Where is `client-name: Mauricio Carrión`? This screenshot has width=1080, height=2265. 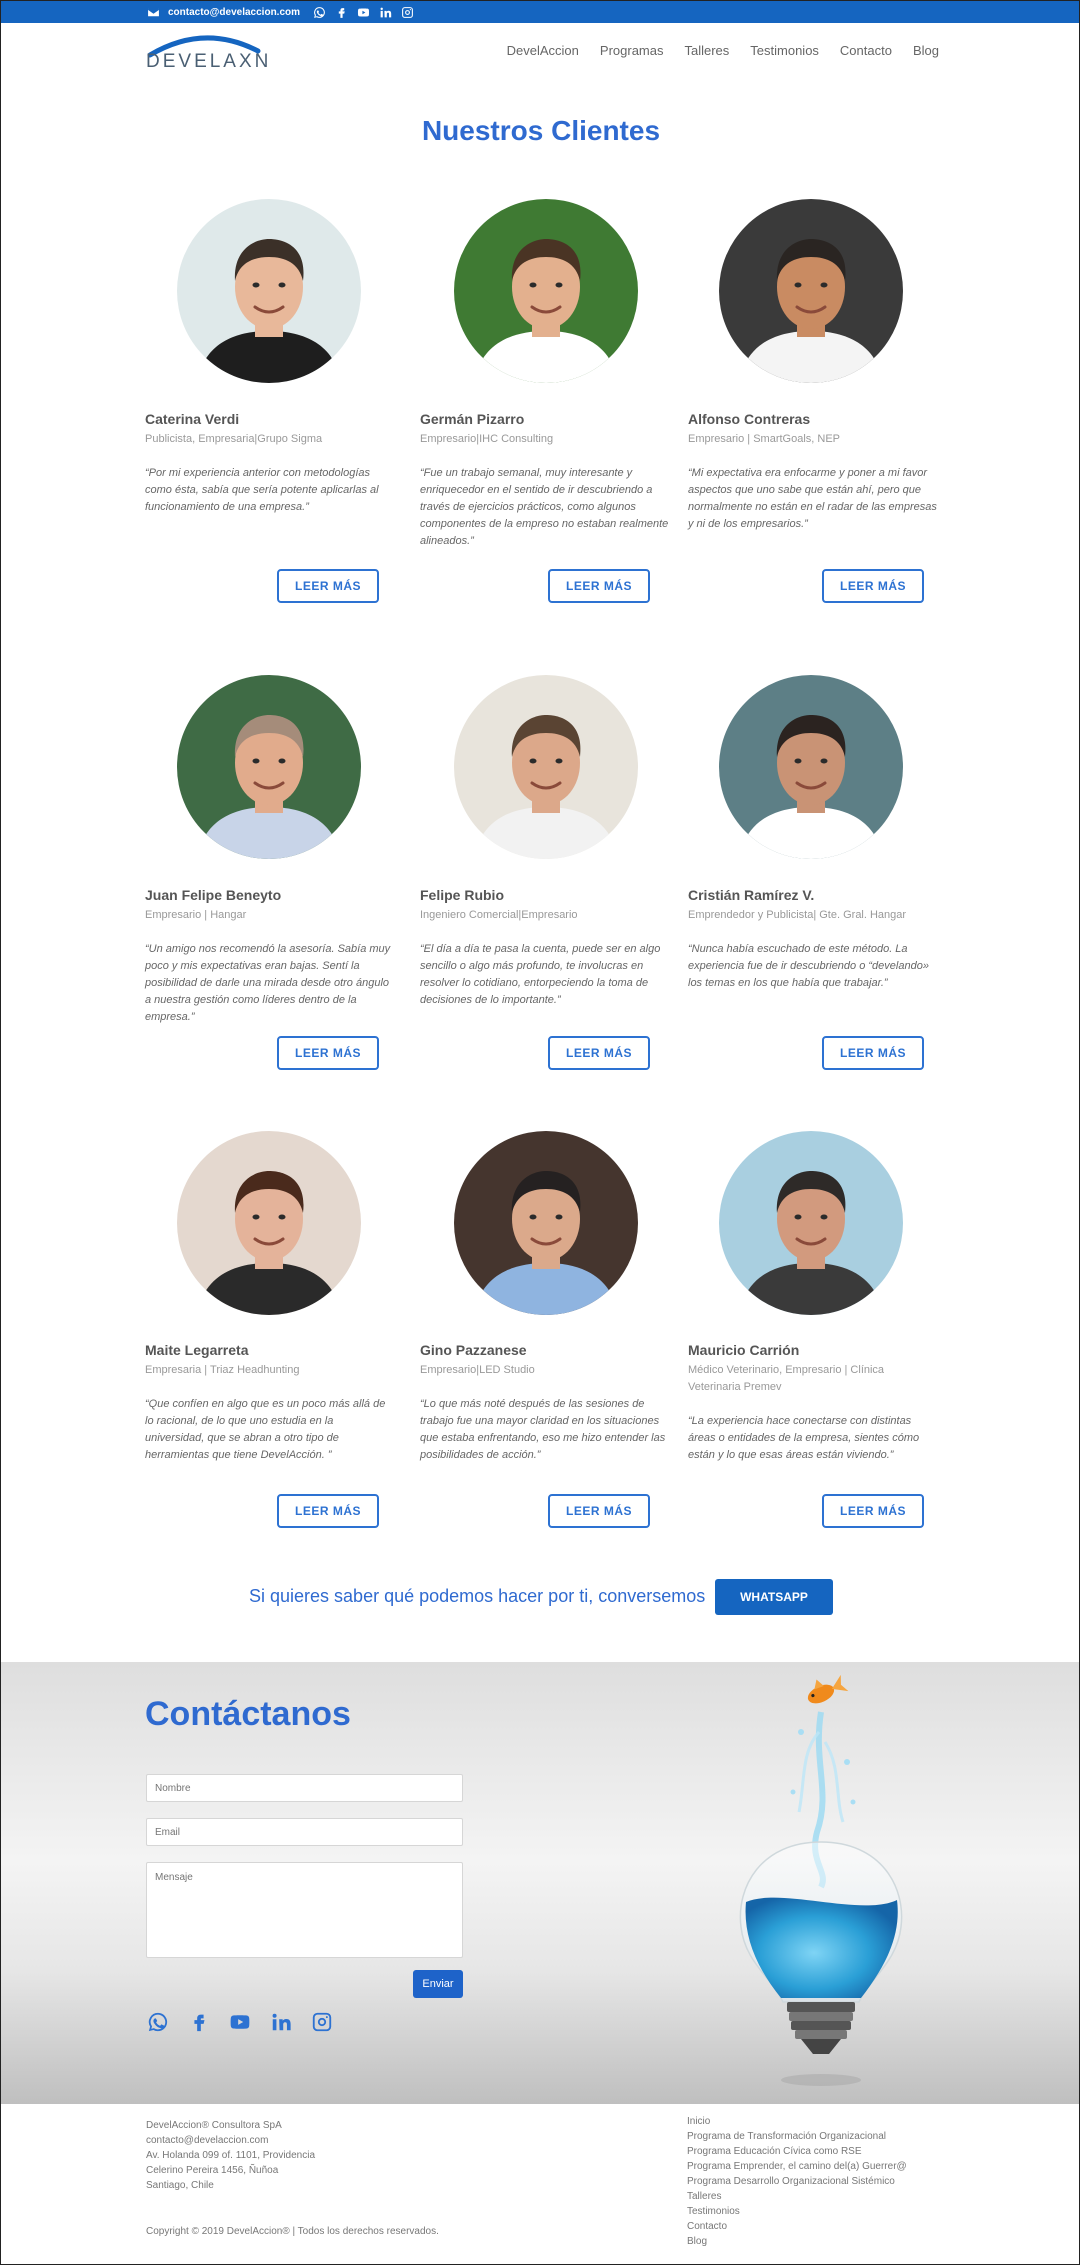 client-name: Mauricio Carrión is located at coordinates (744, 1350).